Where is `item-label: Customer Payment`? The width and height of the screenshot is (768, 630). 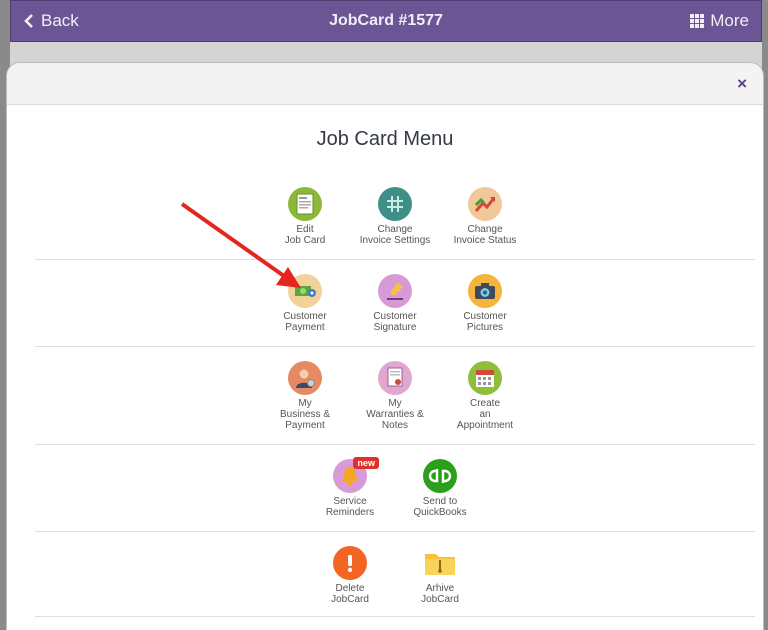
item-label: Customer Payment is located at coordinates (305, 322).